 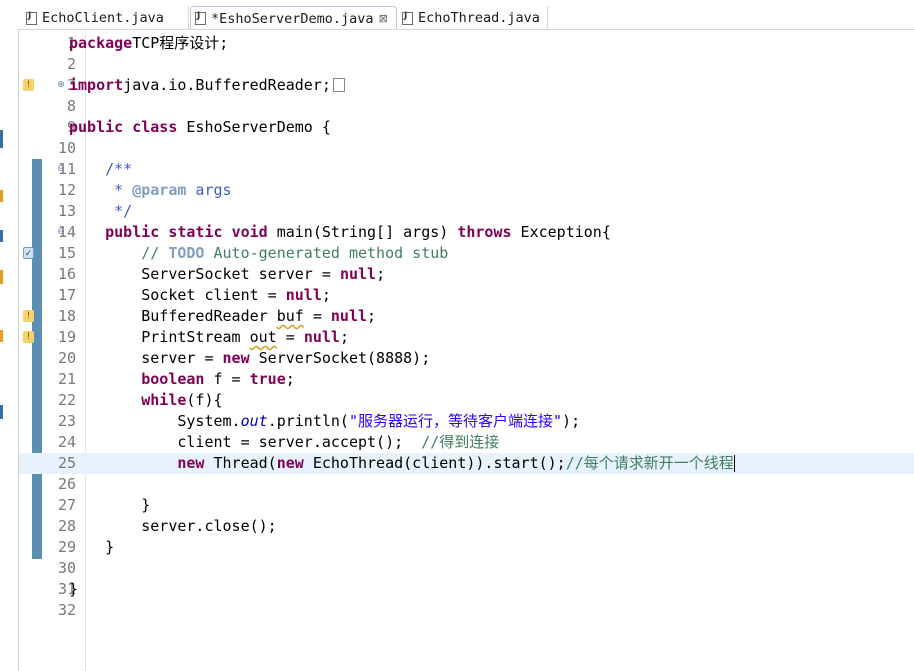 I want to click on code-line: ✓ 15 // TODO Auto-generated method stub, so click(x=466, y=253).